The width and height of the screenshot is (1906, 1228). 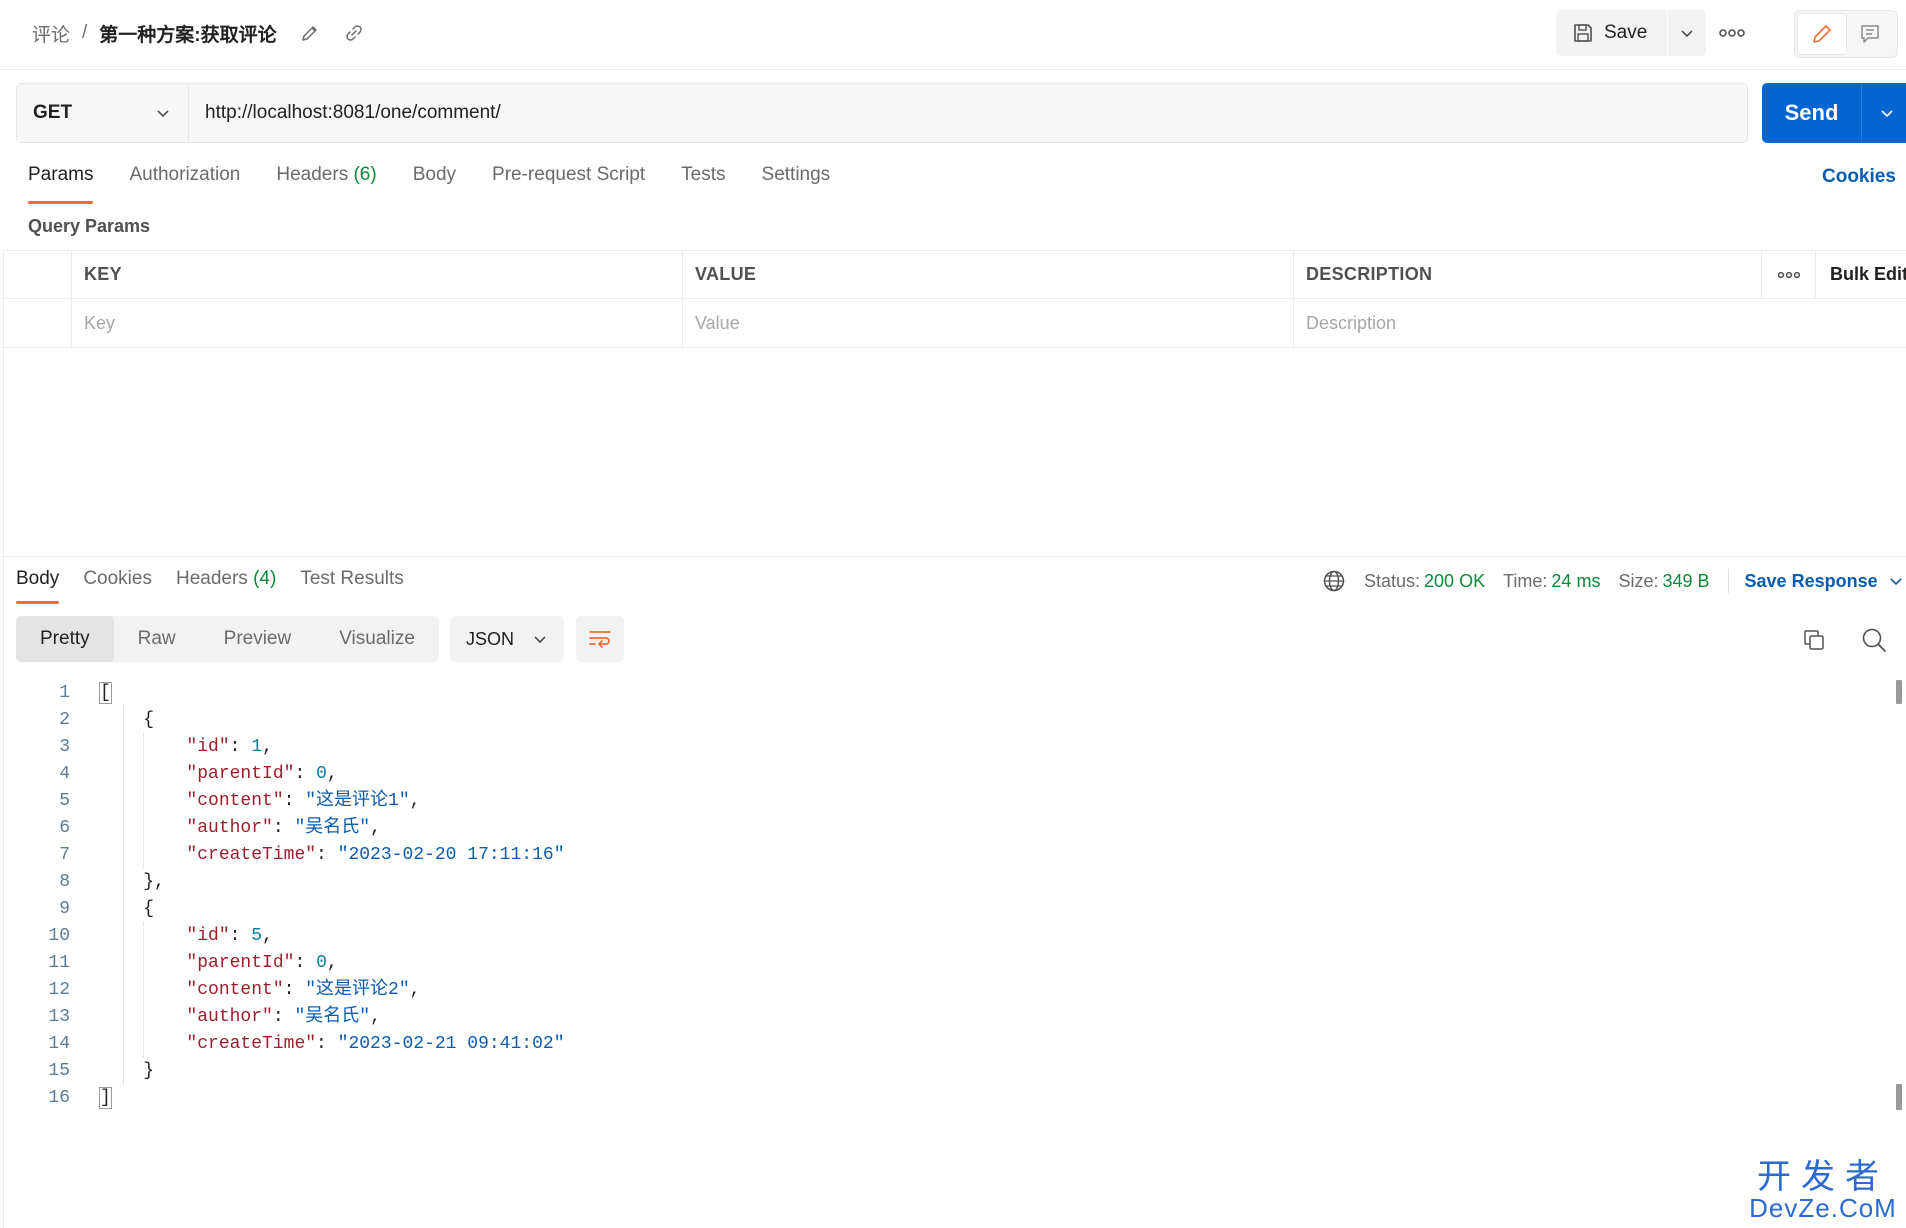 I want to click on edit-mode-button, so click(x=1822, y=34).